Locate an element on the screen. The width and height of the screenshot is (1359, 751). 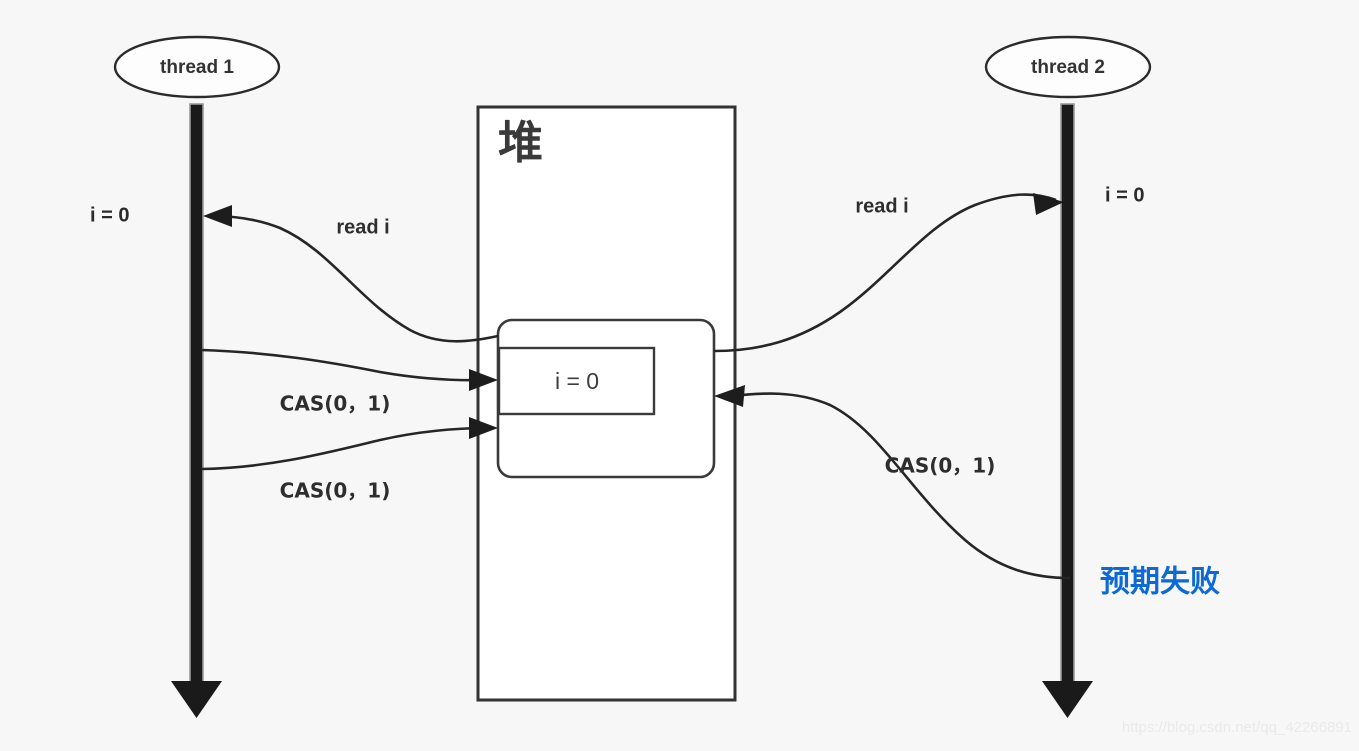
heap-label: 堆 is located at coordinates (520, 142).